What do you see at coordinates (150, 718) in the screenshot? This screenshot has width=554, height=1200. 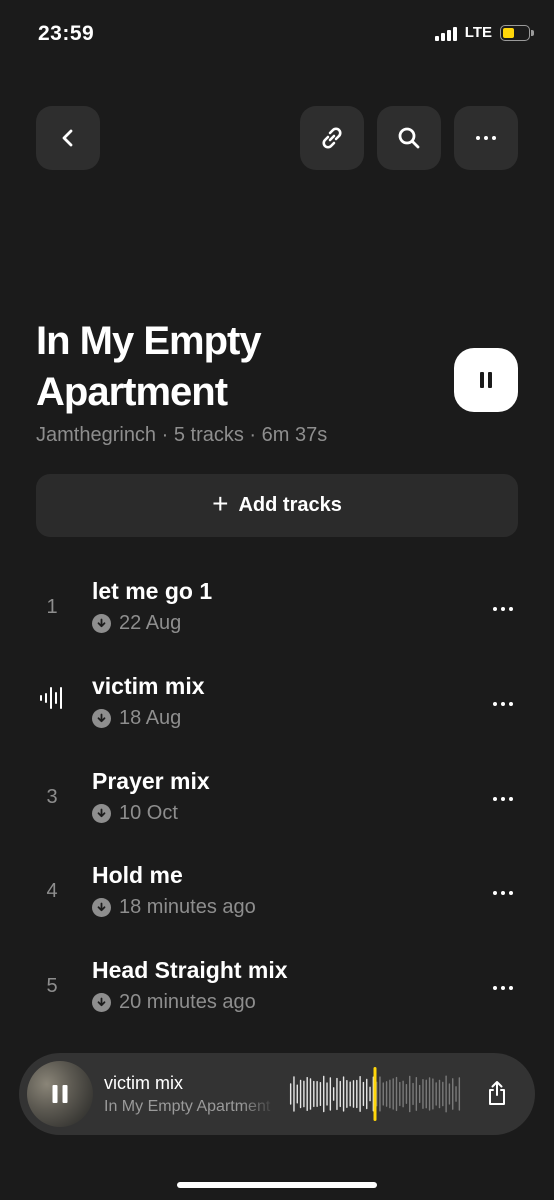 I see `track-date: 18 Aug` at bounding box center [150, 718].